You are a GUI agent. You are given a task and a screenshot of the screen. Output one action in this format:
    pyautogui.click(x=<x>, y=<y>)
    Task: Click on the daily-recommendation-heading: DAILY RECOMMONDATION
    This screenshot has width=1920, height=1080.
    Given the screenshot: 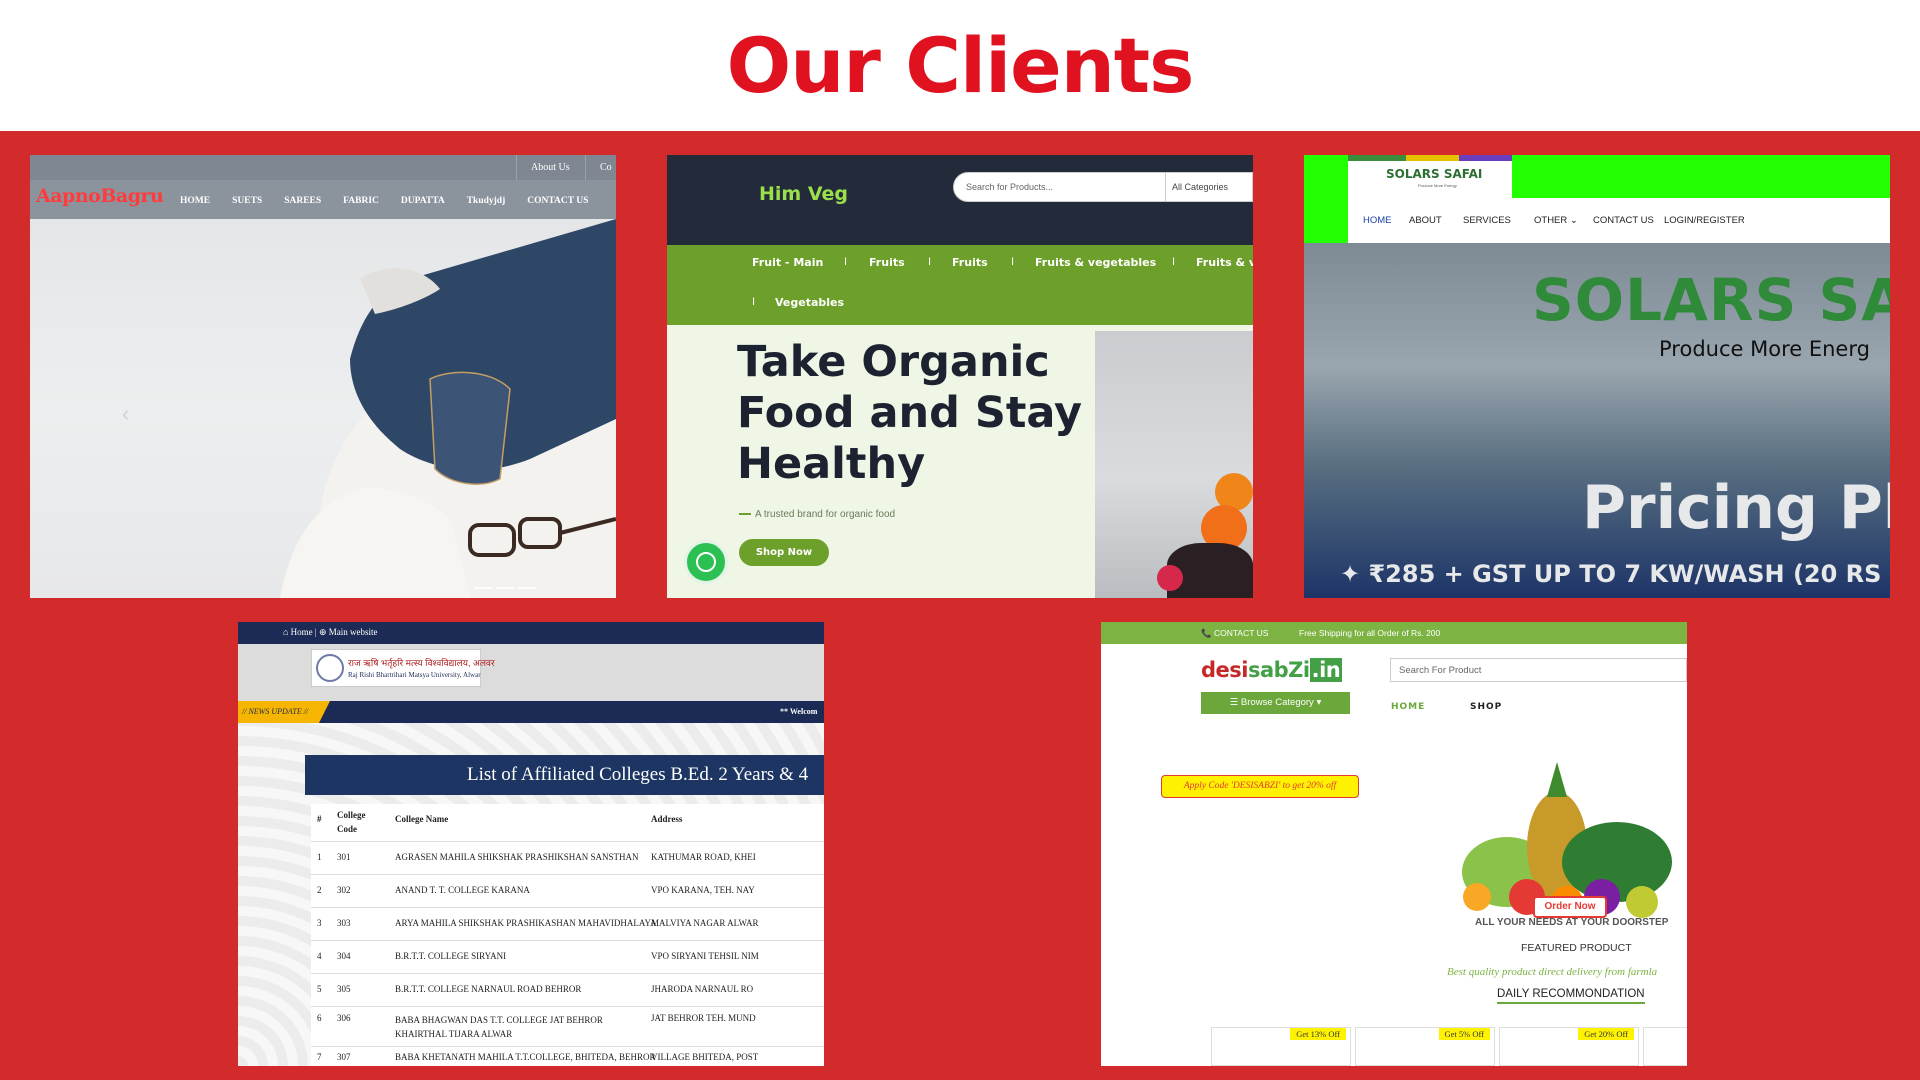 What is the action you would take?
    pyautogui.click(x=1571, y=996)
    